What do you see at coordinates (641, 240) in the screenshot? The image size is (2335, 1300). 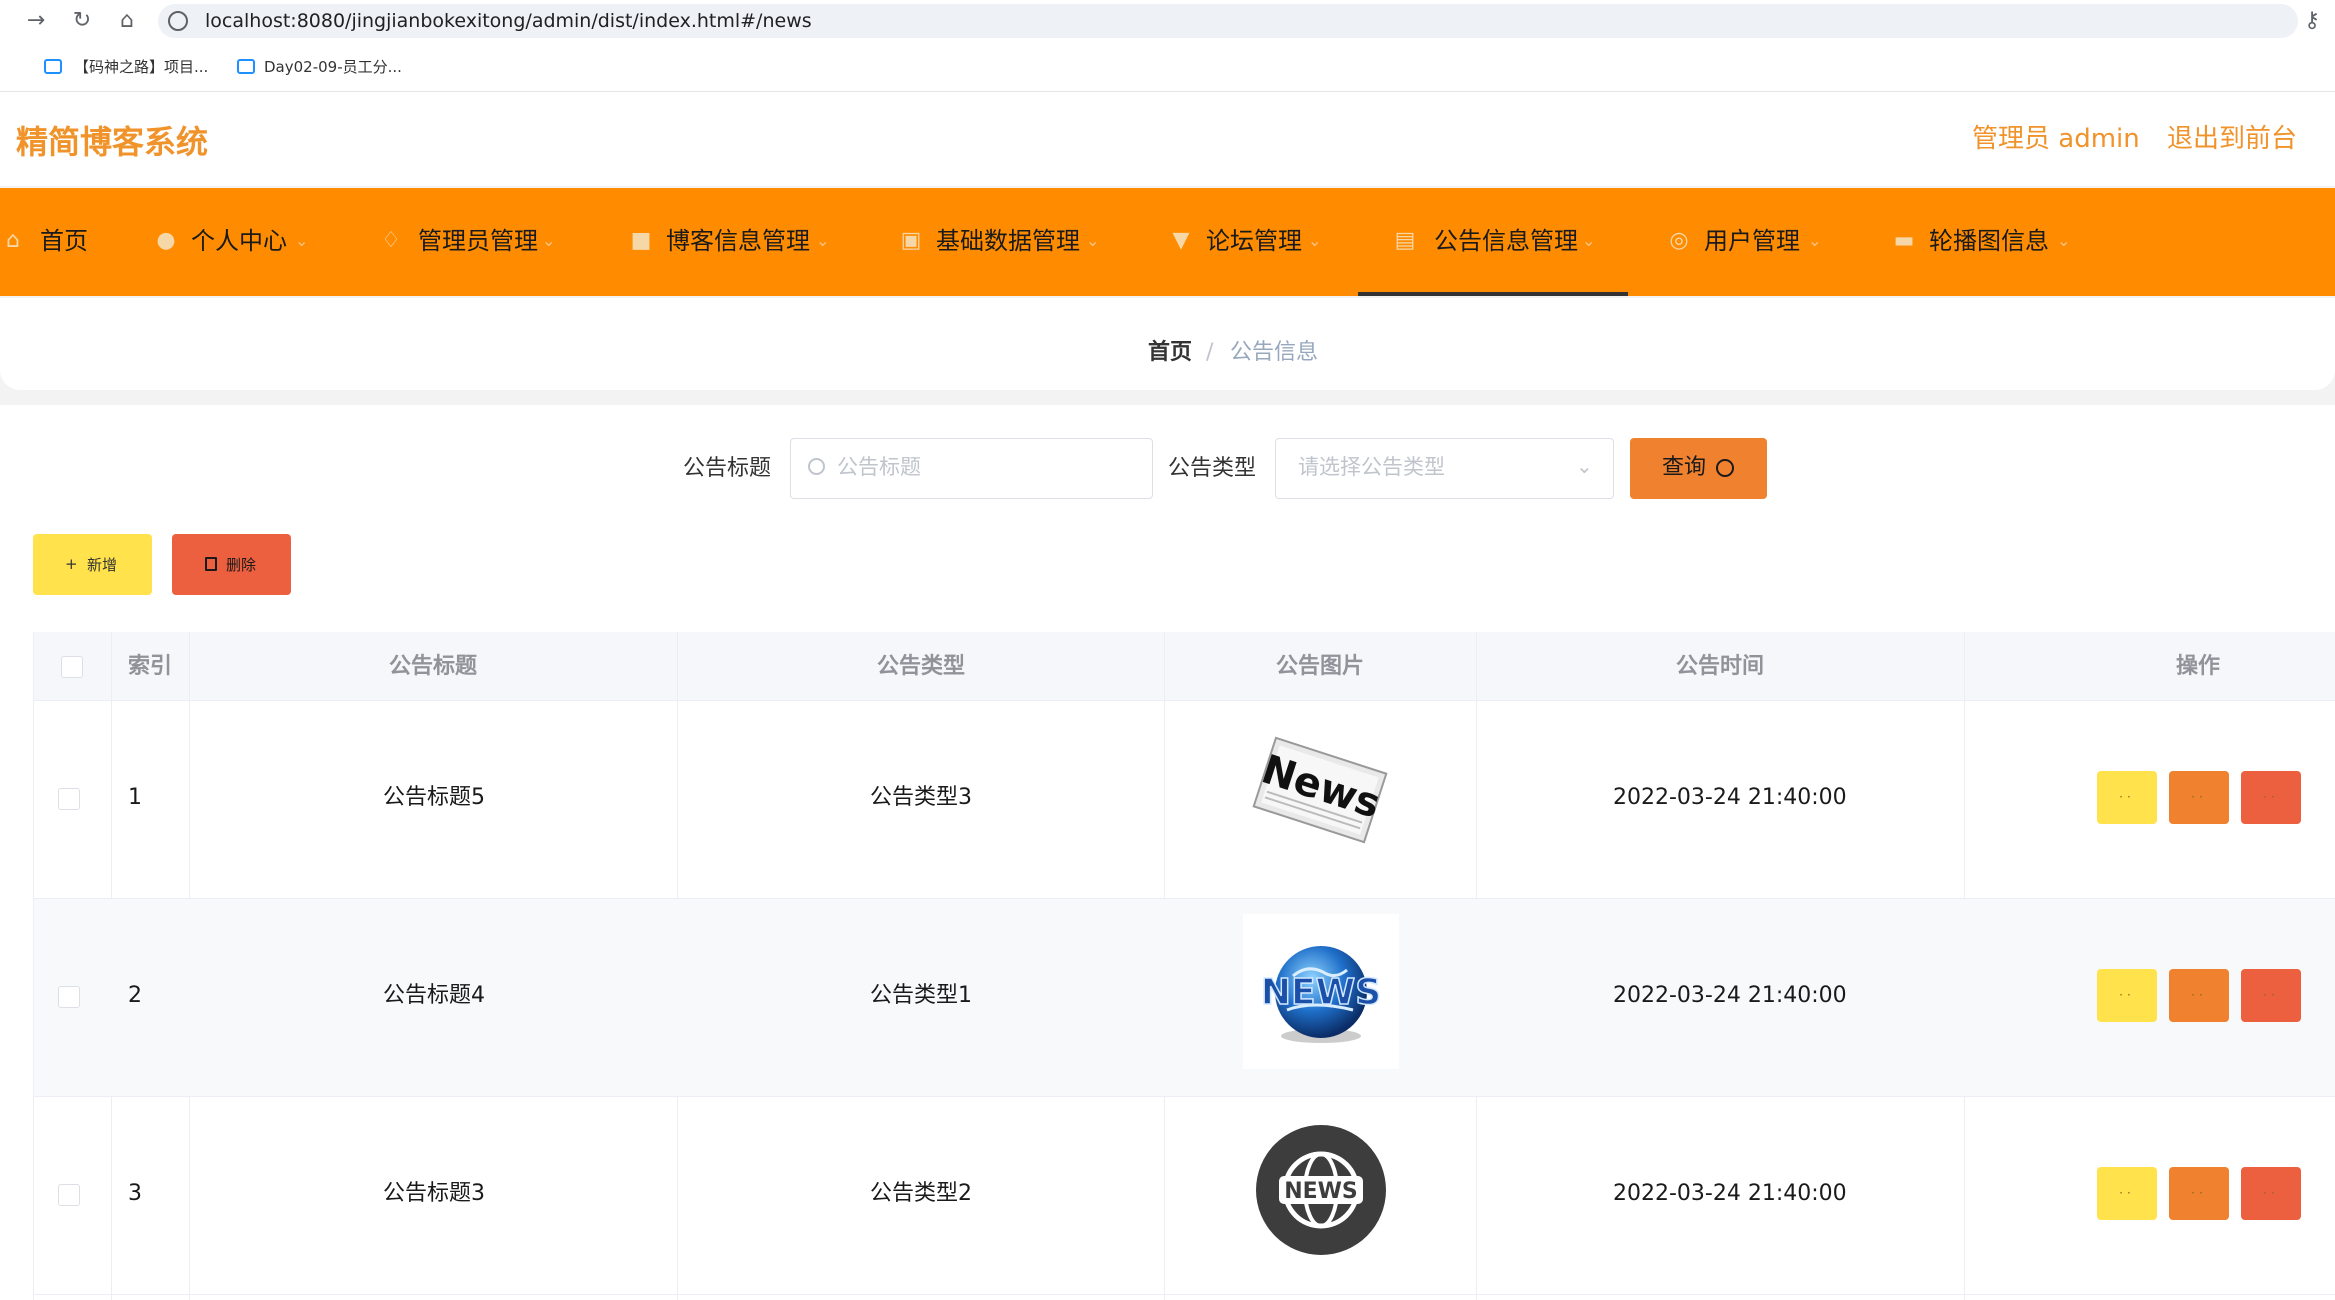 I see `briefcase-icon: ■` at bounding box center [641, 240].